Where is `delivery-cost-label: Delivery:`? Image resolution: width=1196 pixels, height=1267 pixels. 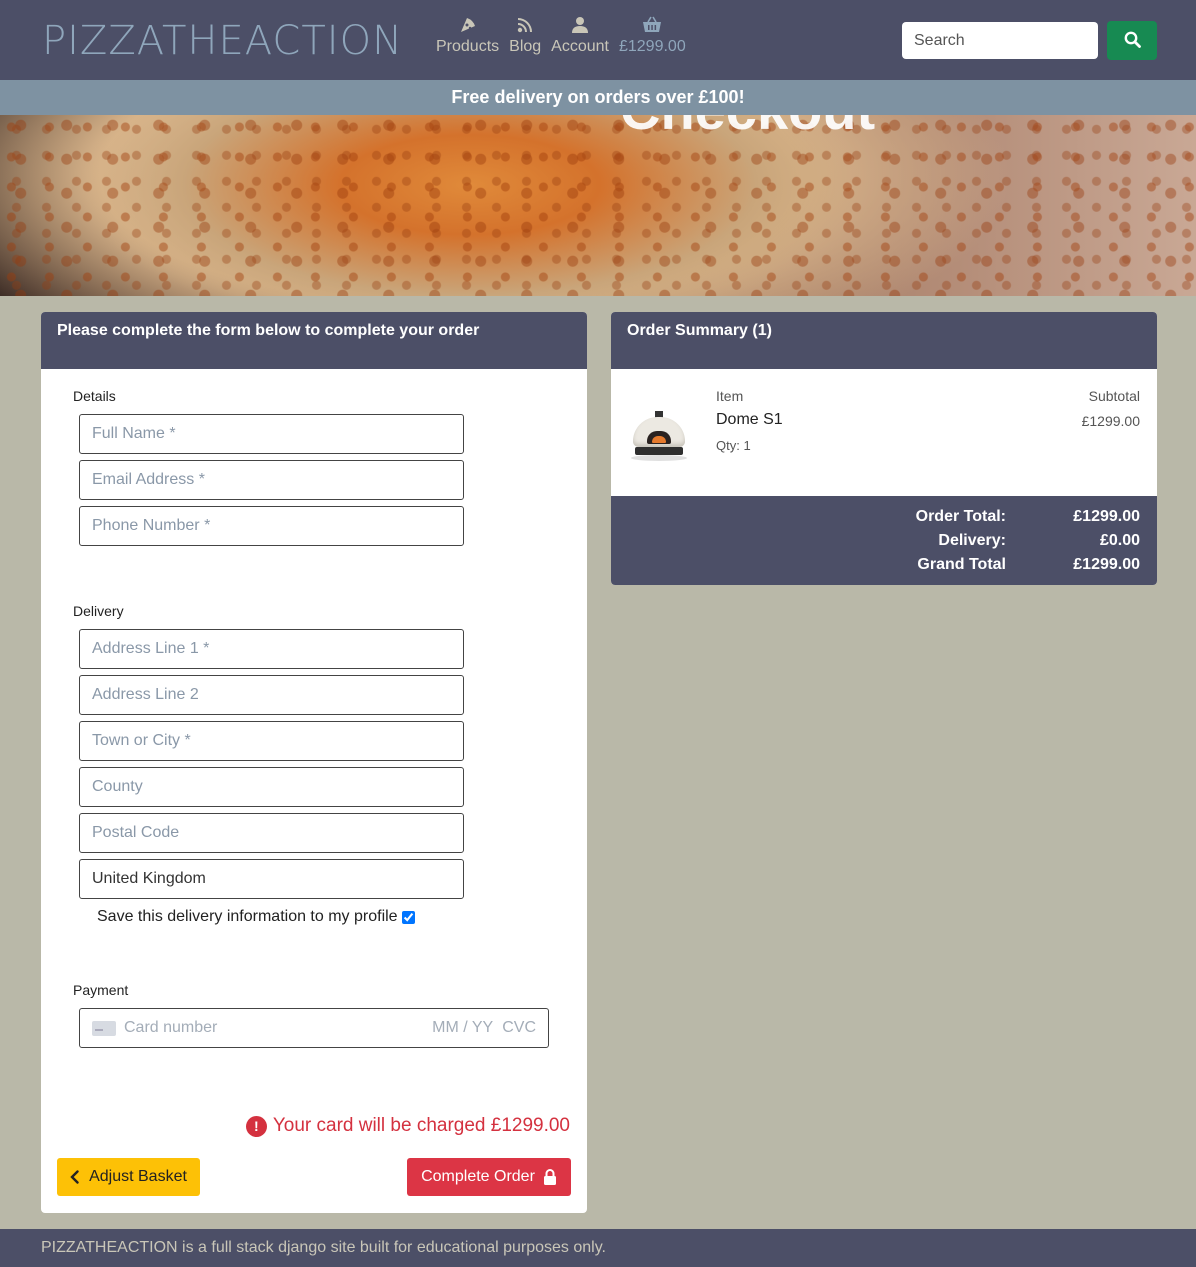
delivery-cost-label: Delivery: is located at coordinates (972, 540).